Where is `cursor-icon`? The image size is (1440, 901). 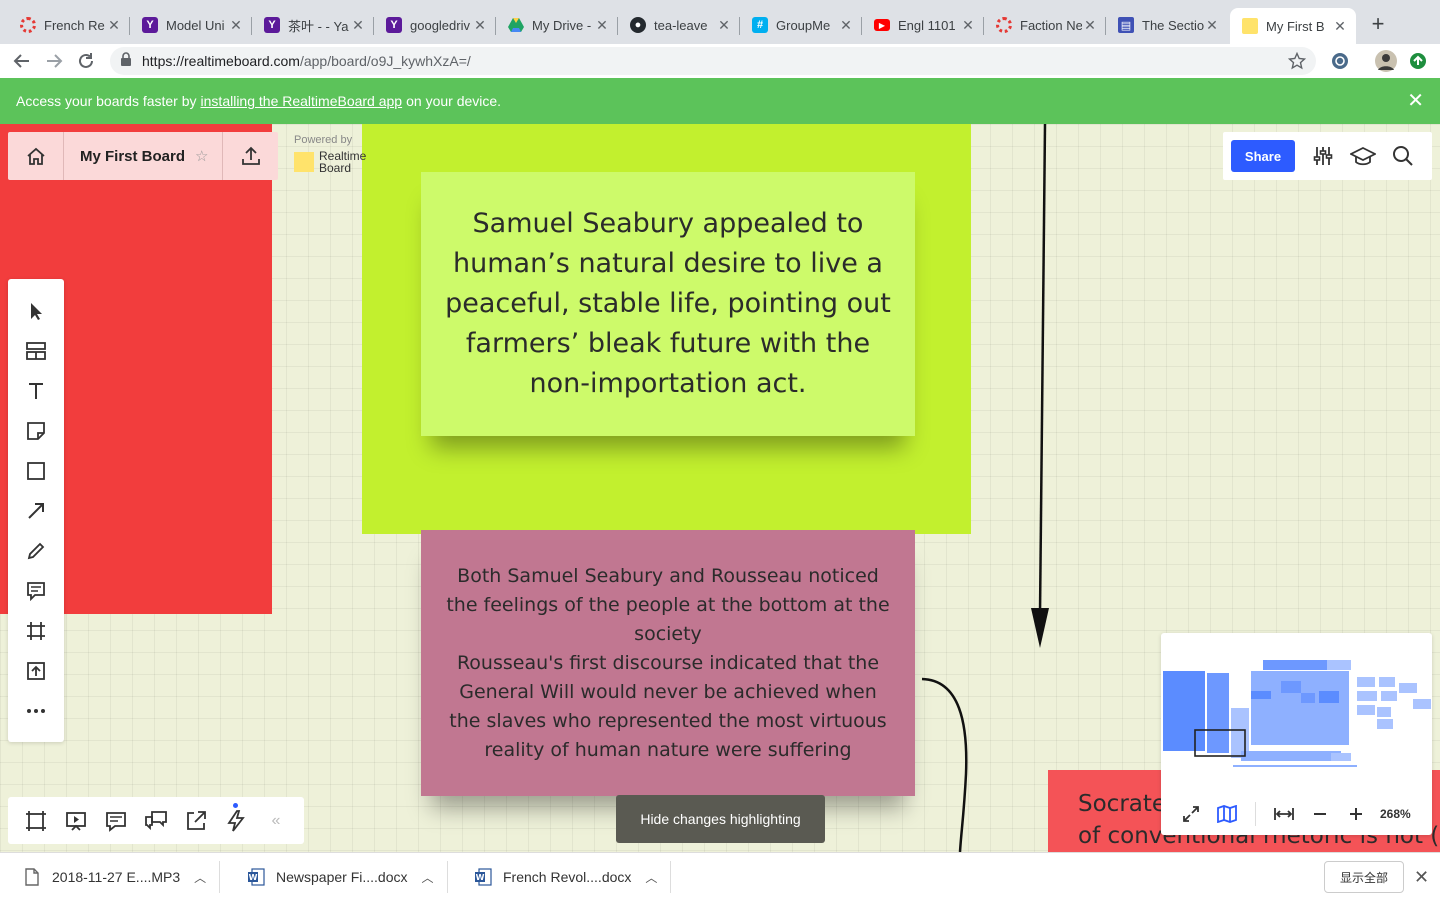
cursor-icon is located at coordinates (36, 311).